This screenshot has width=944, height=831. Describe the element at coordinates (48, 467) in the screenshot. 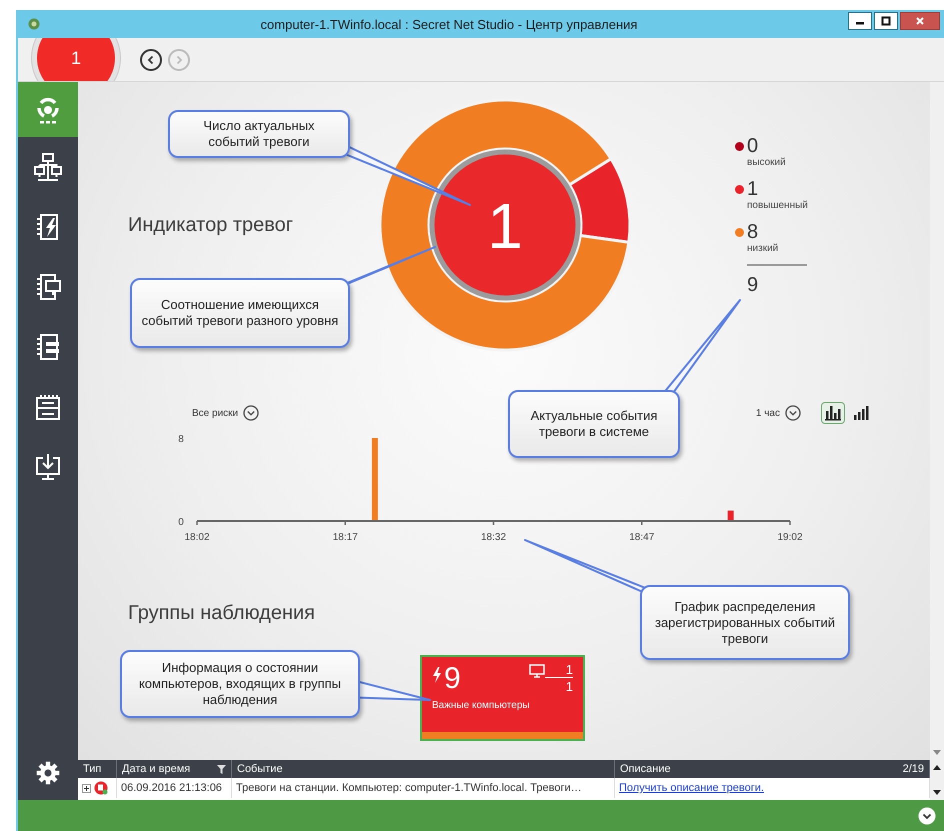

I see `monitor-download-icon` at that location.